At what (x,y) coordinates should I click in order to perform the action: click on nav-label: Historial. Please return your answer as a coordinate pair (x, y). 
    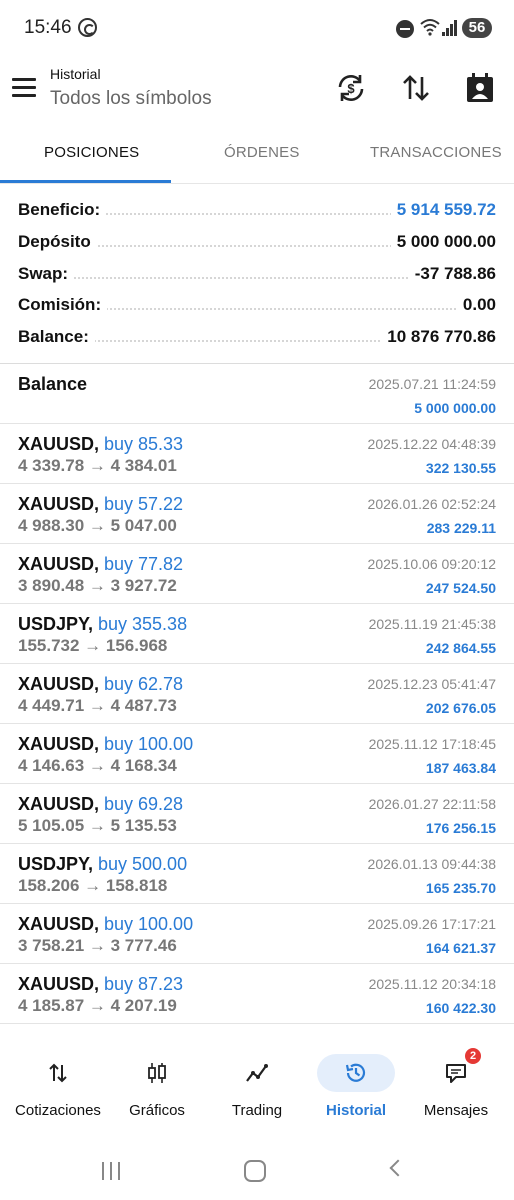
    Looking at the image, I should click on (355, 1110).